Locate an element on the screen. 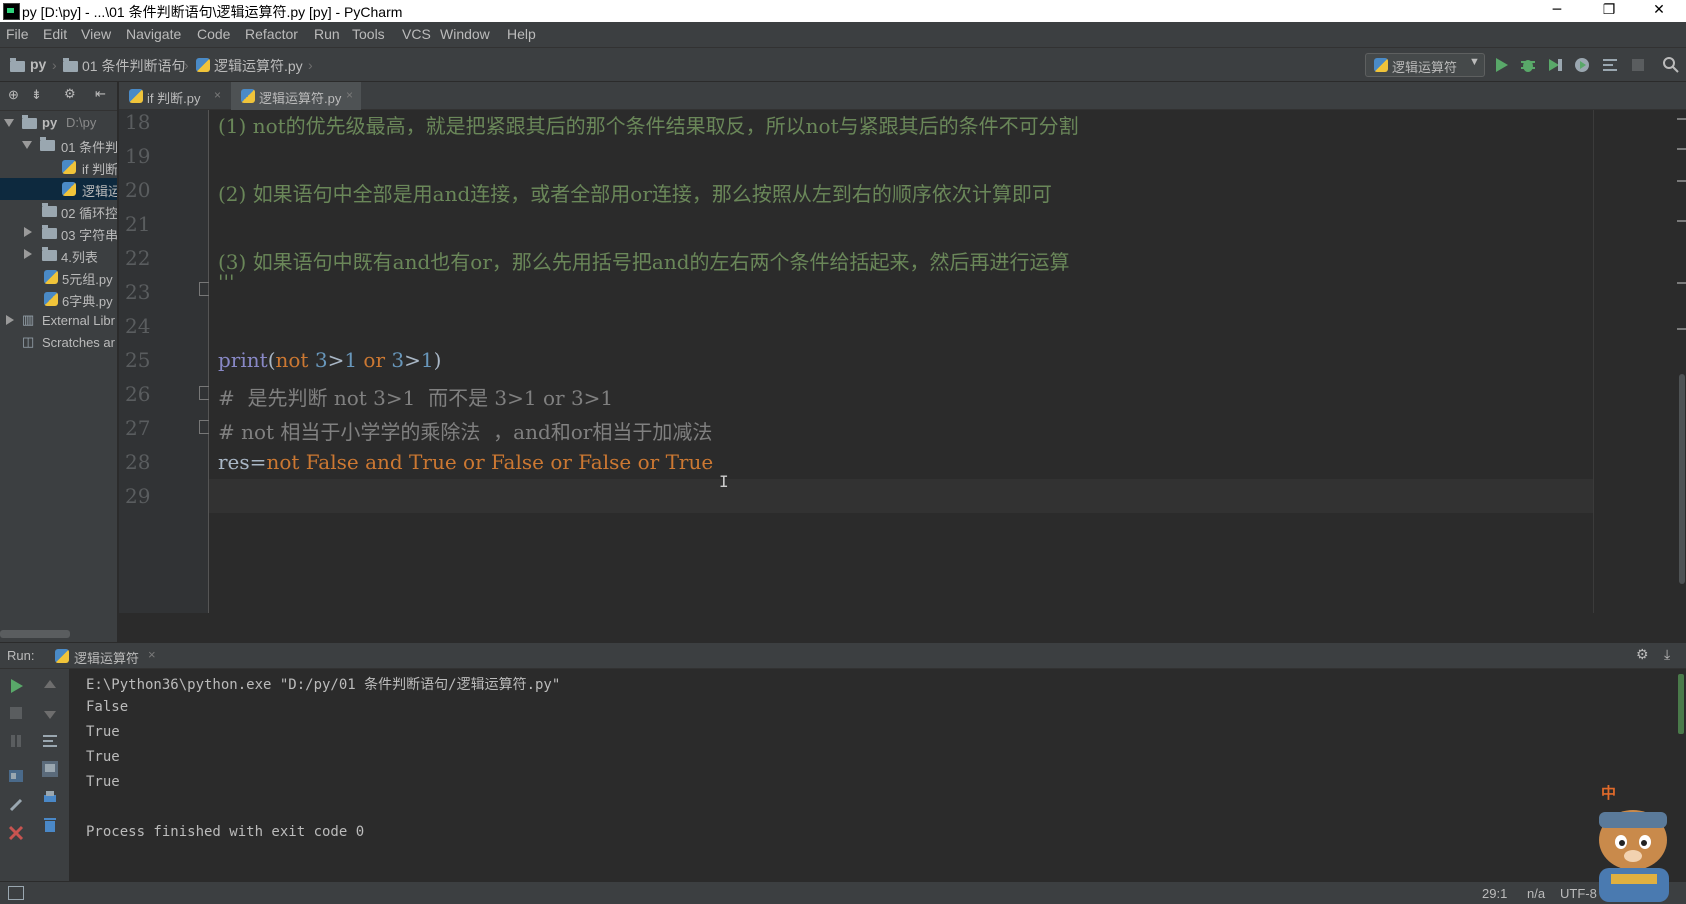 Image resolution: width=1686 pixels, height=904 pixels. tree-item-folder-04: 4.列表 is located at coordinates (58, 255).